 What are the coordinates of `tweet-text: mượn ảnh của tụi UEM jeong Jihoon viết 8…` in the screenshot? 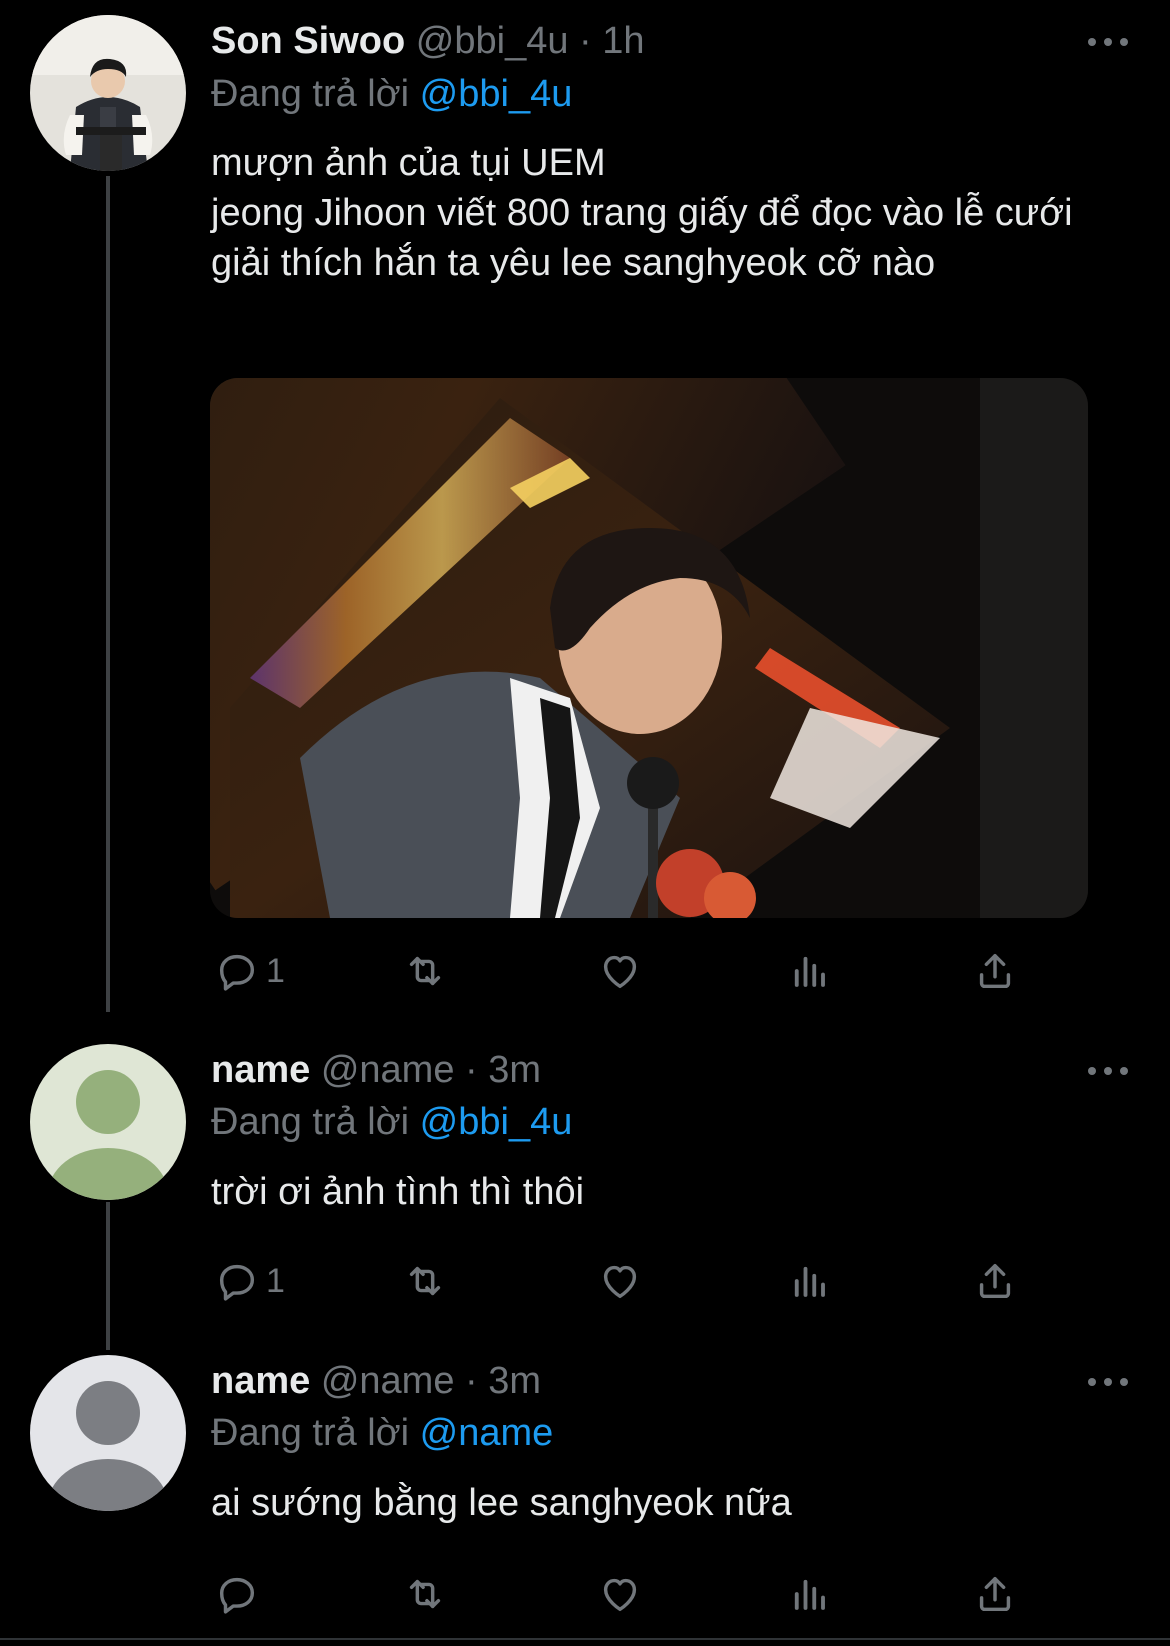 It's located at (642, 213).